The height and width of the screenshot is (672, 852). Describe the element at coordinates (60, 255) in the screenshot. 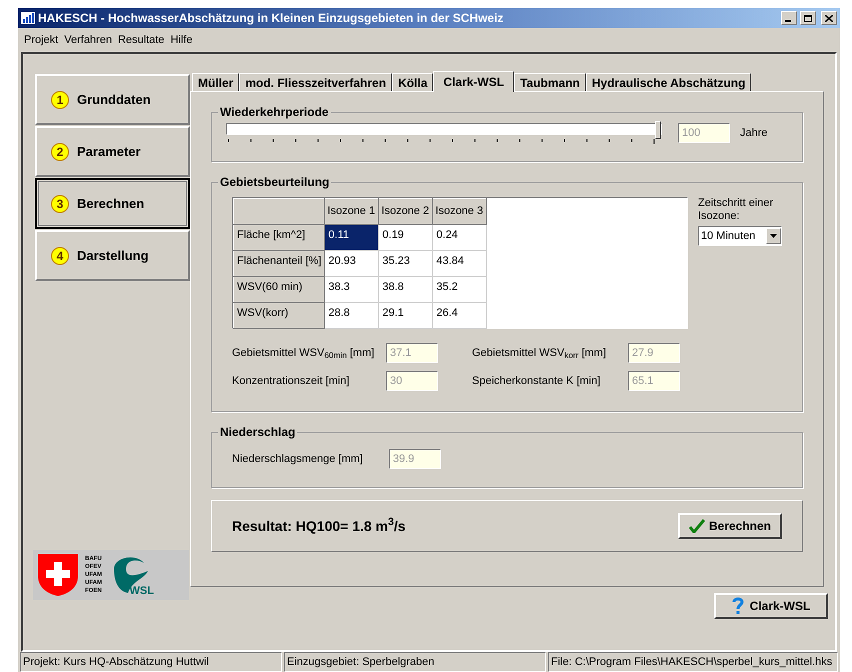

I see `step-number: 4` at that location.